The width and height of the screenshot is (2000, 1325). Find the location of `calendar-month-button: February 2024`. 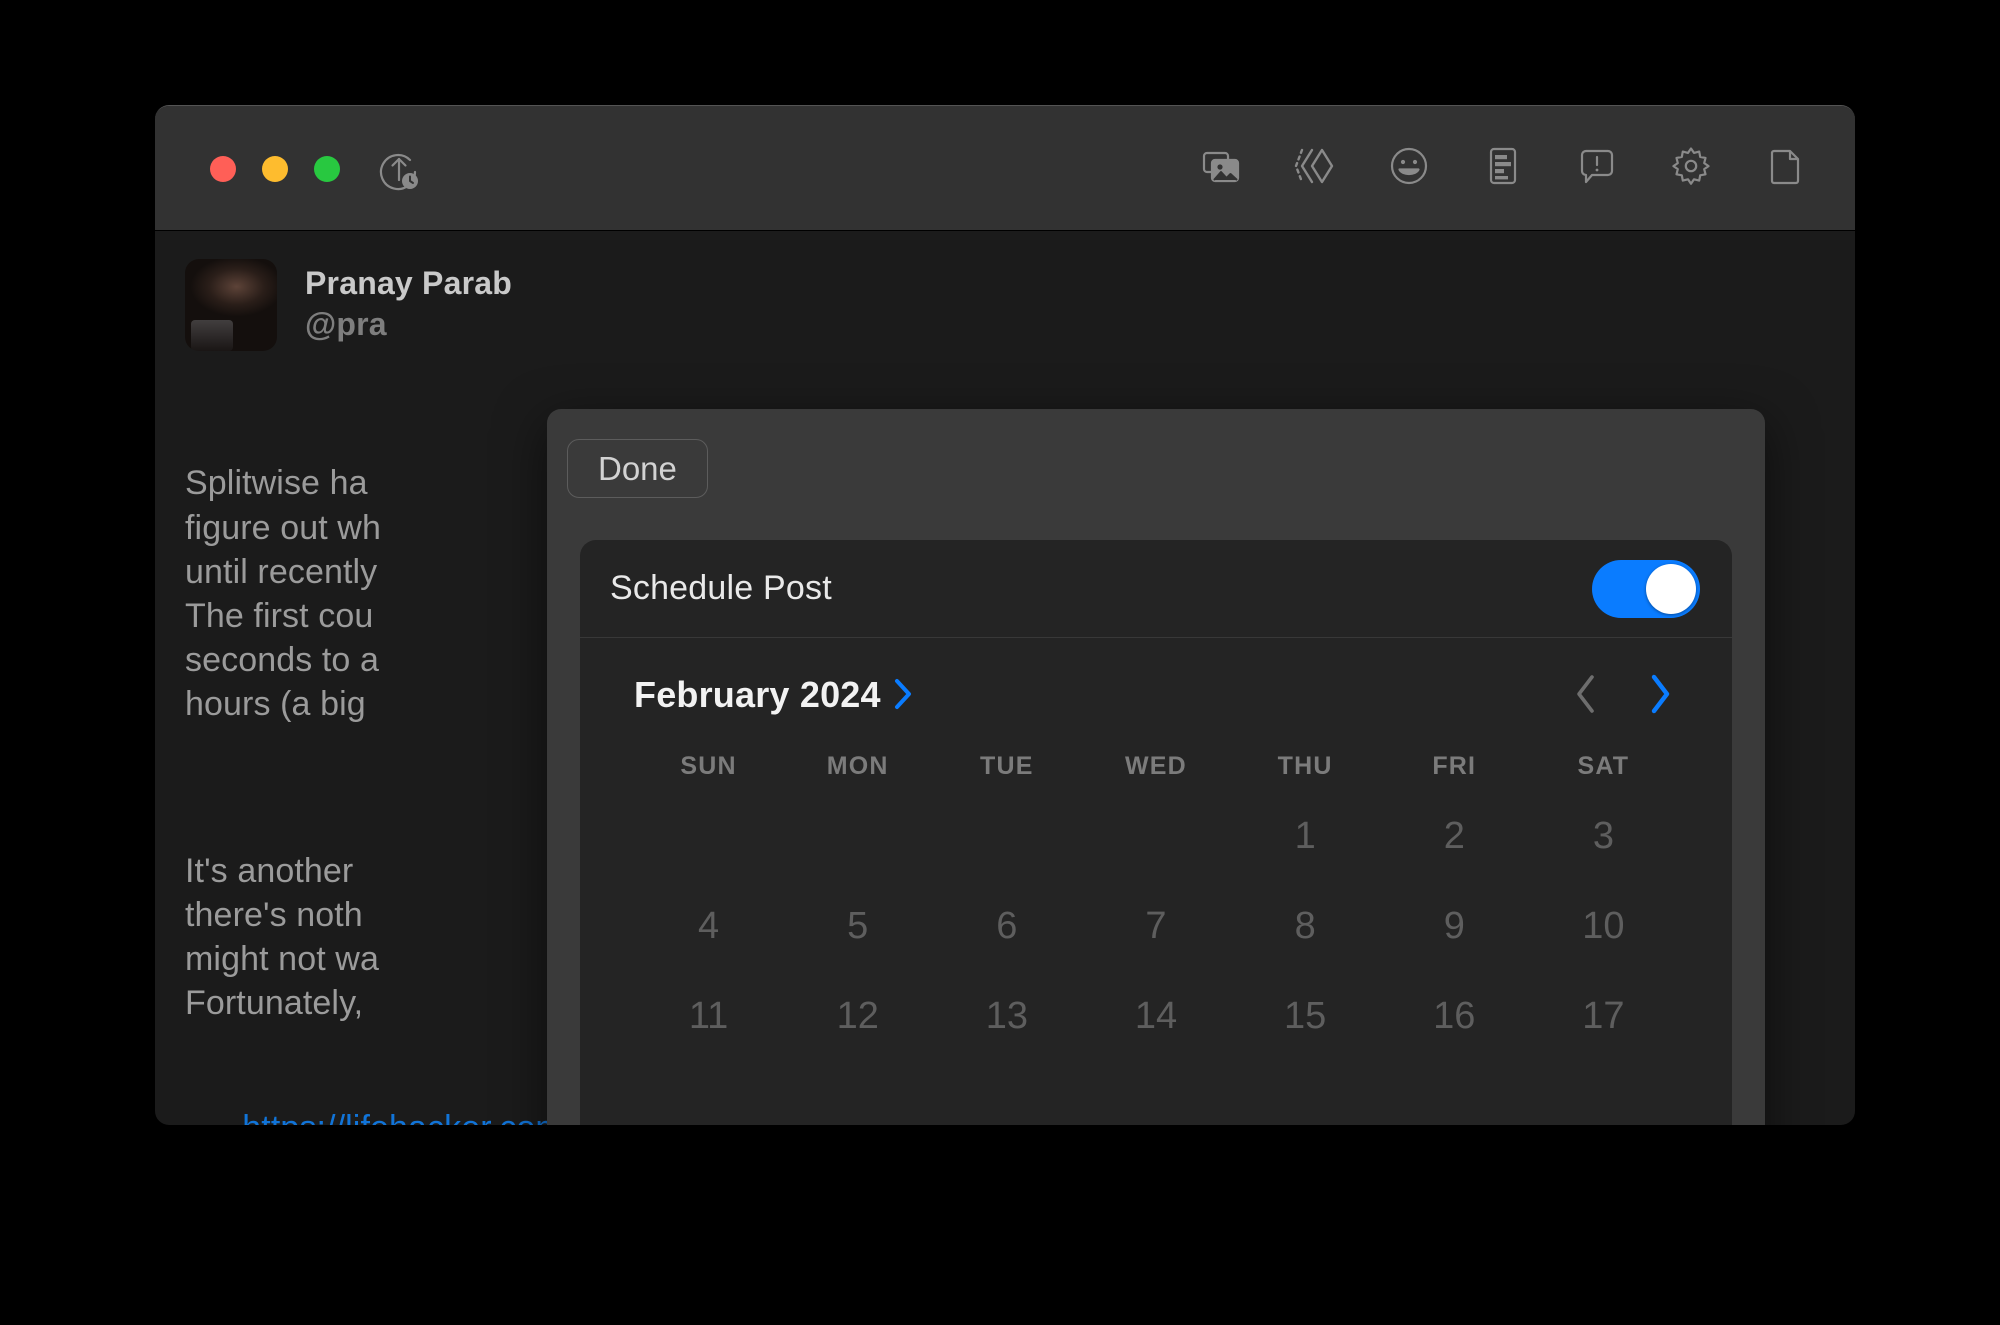

calendar-month-button: February 2024 is located at coordinates (773, 695).